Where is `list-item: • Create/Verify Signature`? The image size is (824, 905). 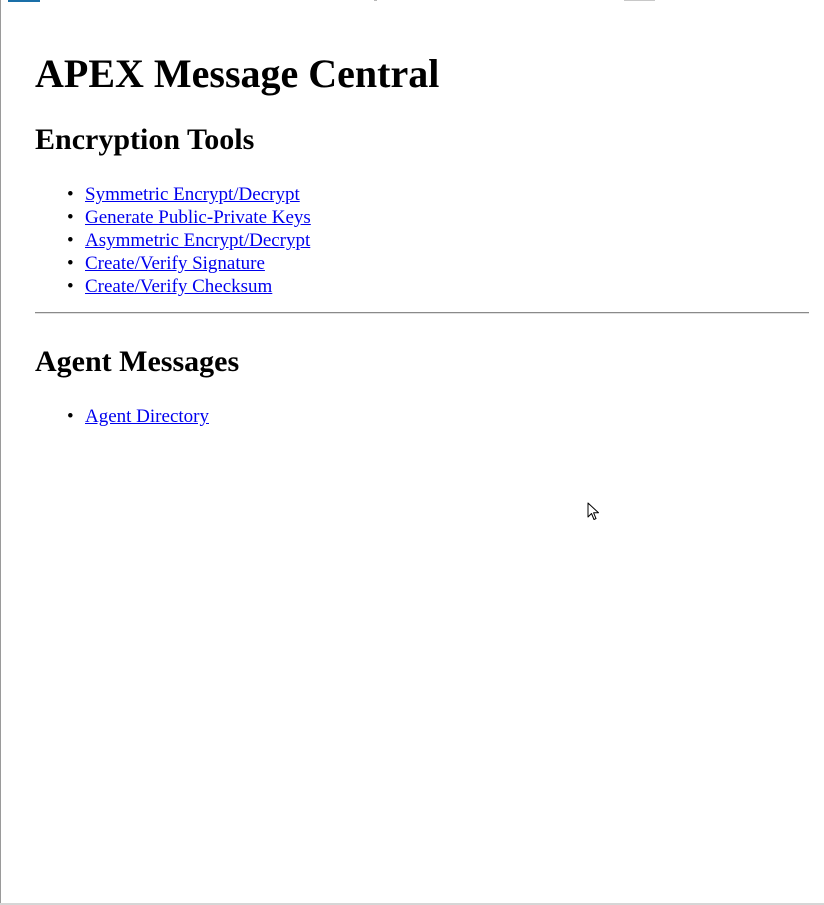 list-item: • Create/Verify Signature is located at coordinates (173, 263).